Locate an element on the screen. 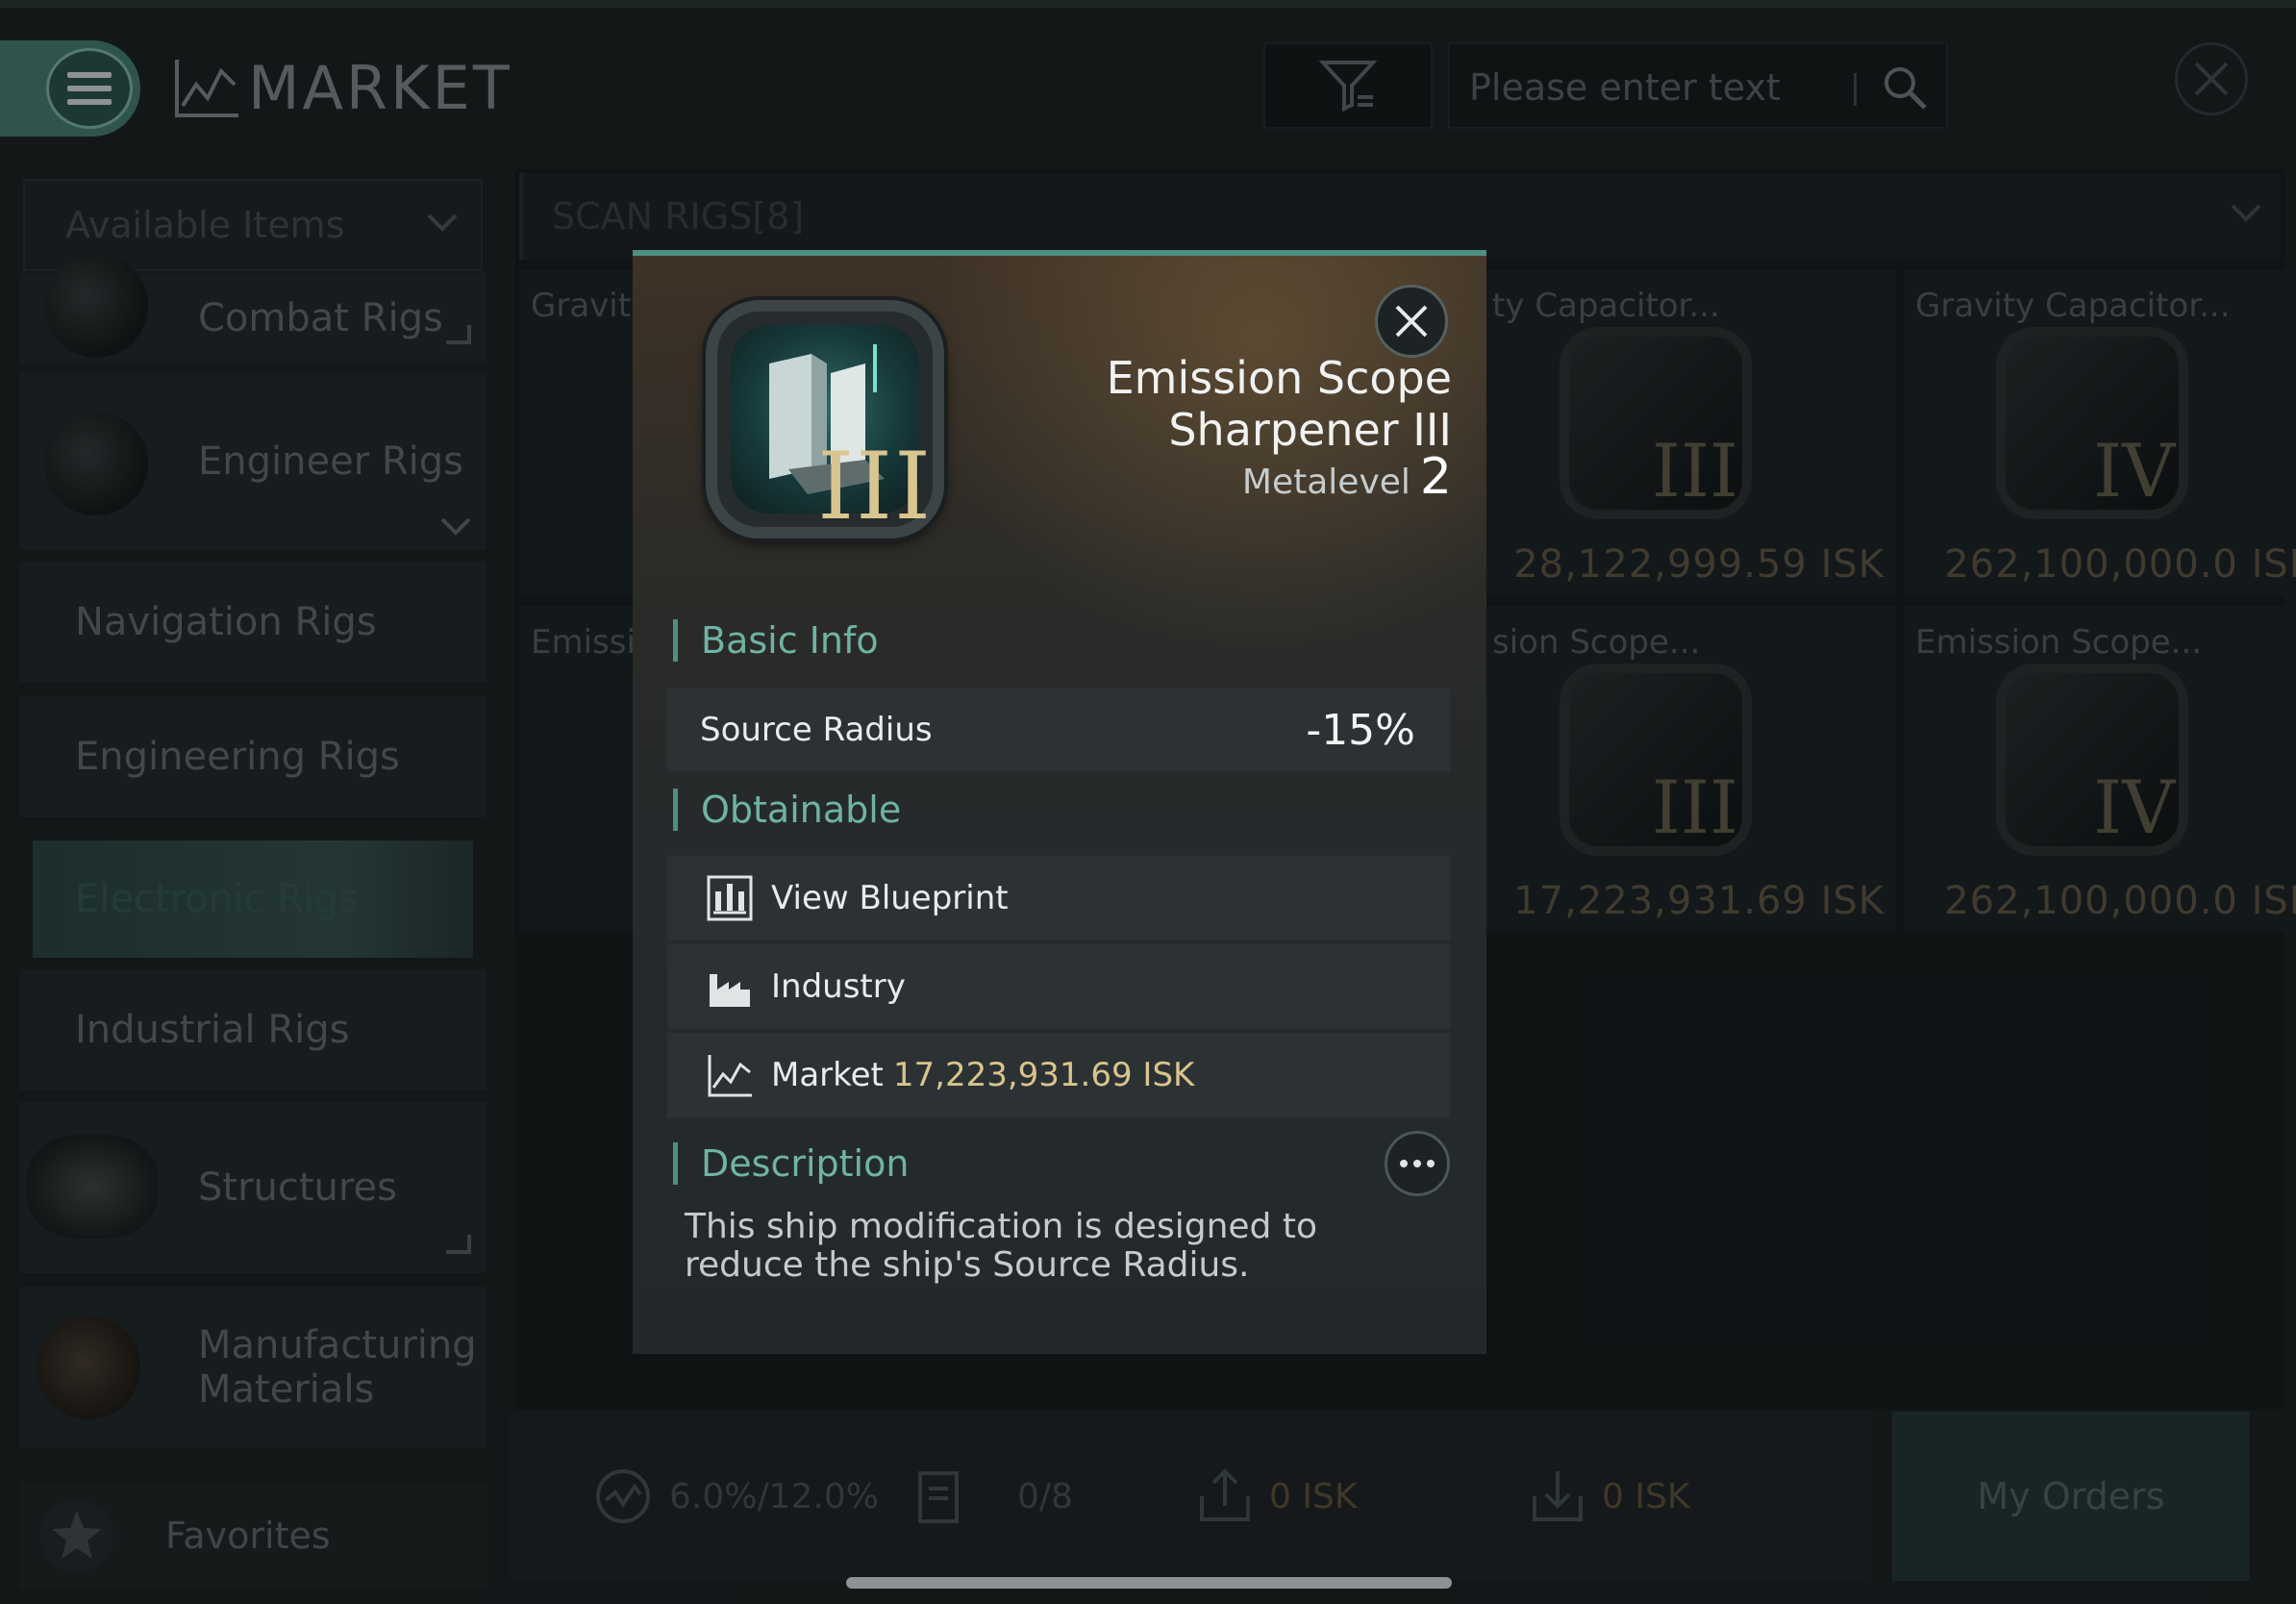 The width and height of the screenshot is (2296, 1604). view-blueprint-row: View Blueprint is located at coordinates (1058, 898).